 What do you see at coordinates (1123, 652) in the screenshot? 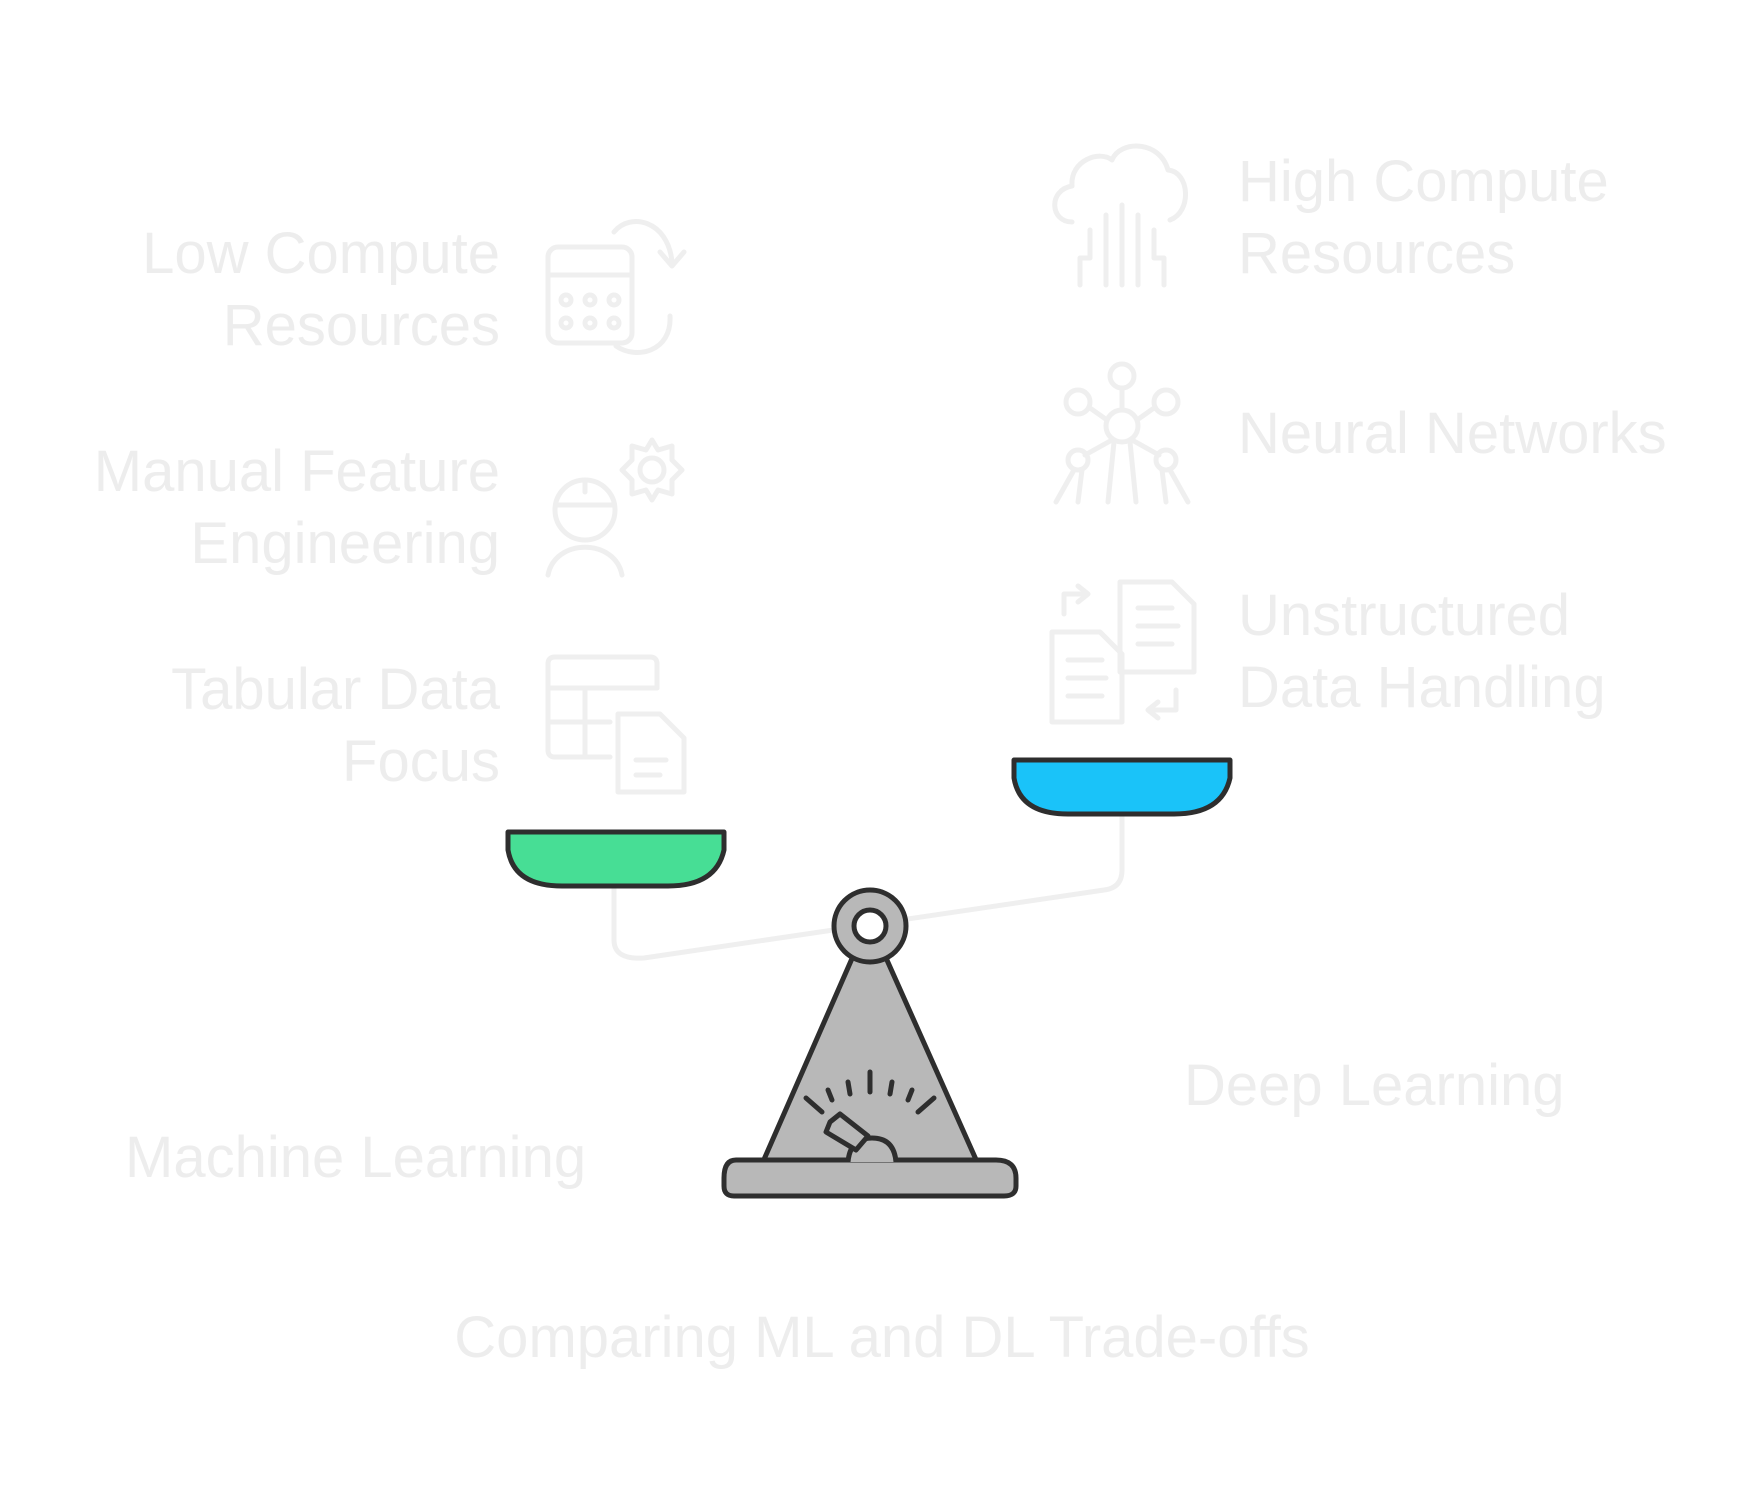
I see `documents-exchange-icon` at bounding box center [1123, 652].